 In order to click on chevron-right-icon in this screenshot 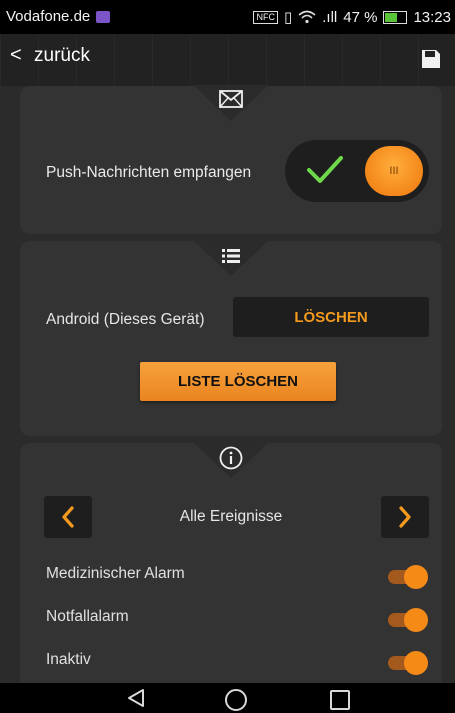, I will do `click(405, 517)`.